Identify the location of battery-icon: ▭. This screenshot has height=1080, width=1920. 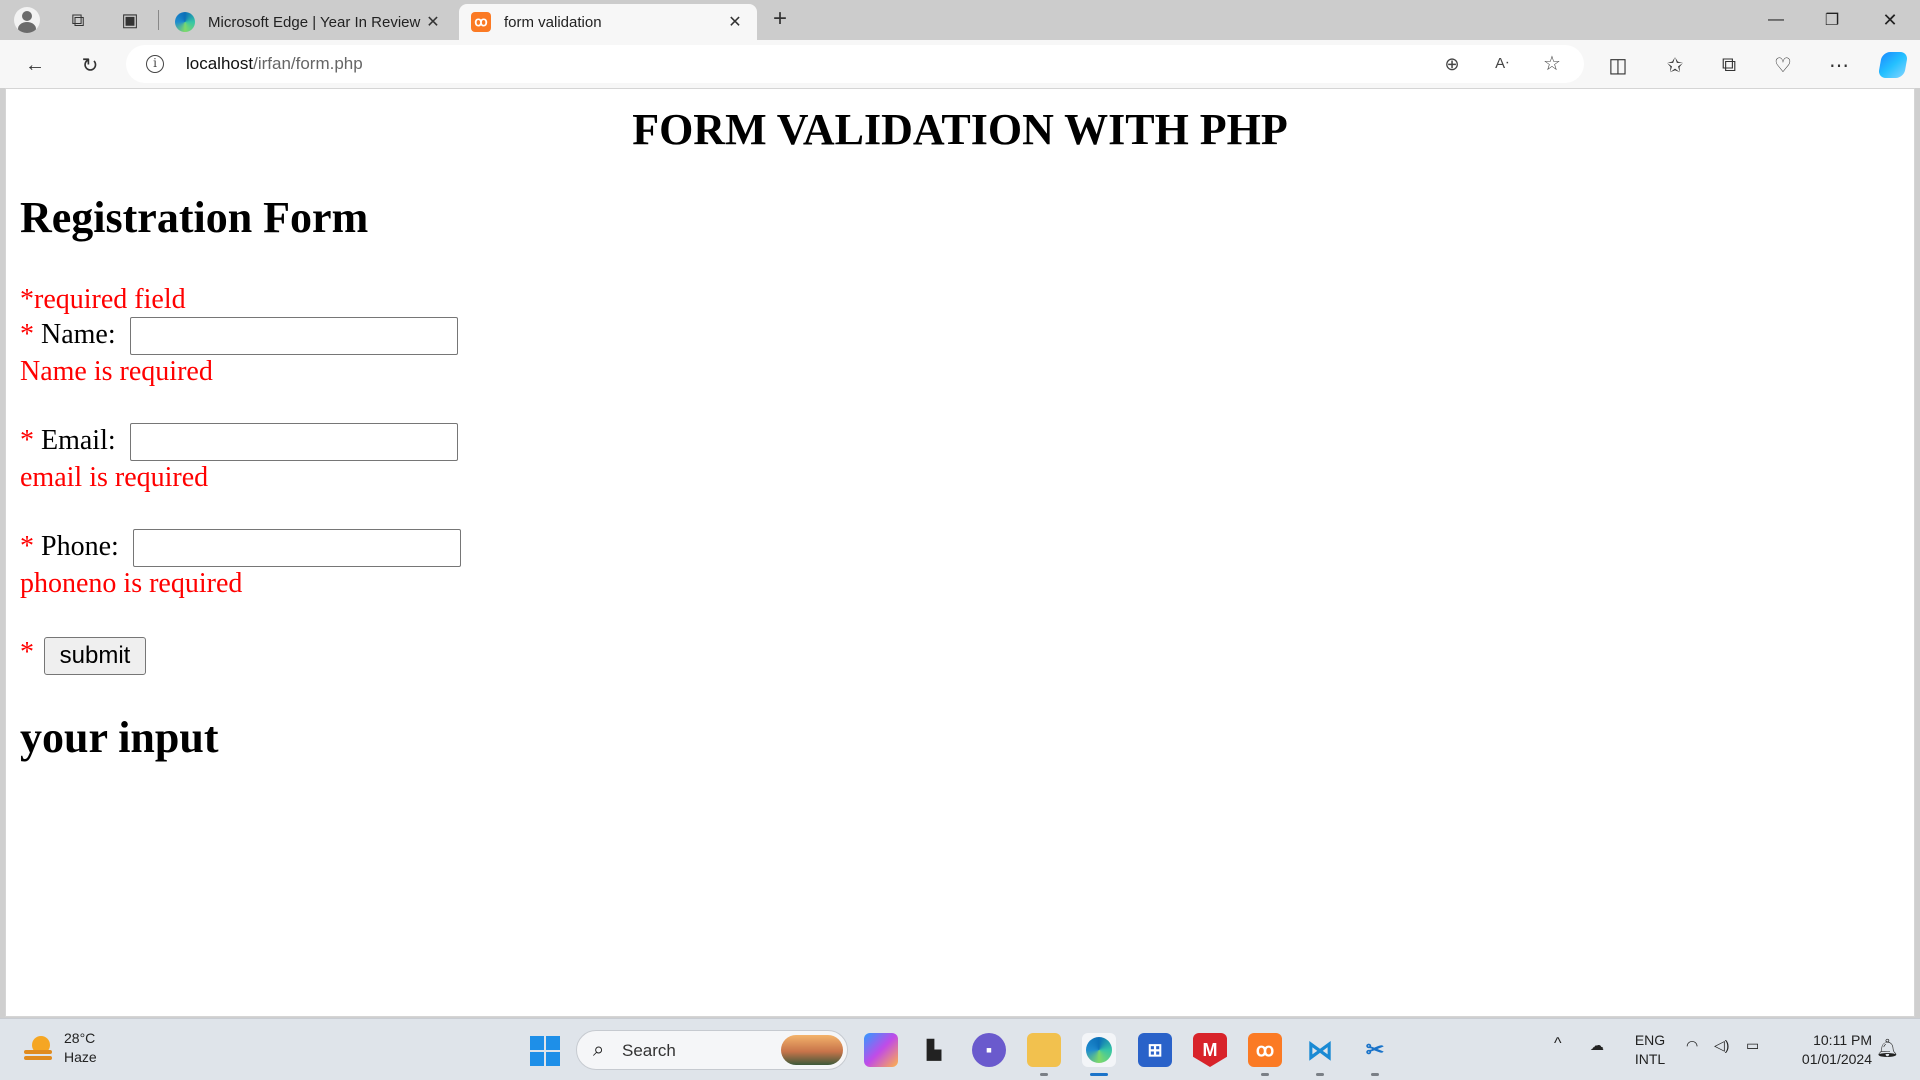
(1752, 1045).